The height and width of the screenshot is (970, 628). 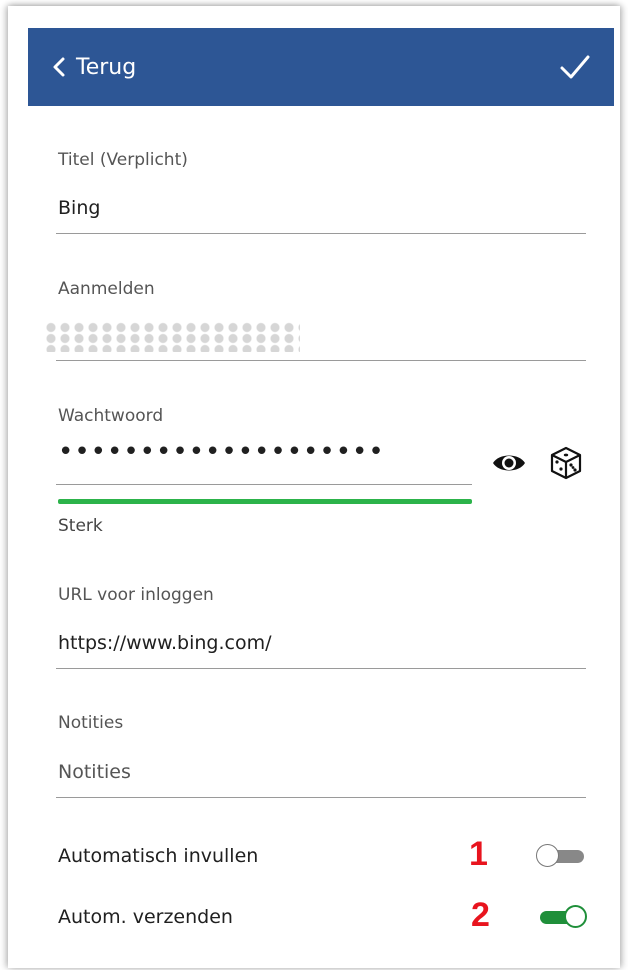 I want to click on dice-icon, so click(x=566, y=465).